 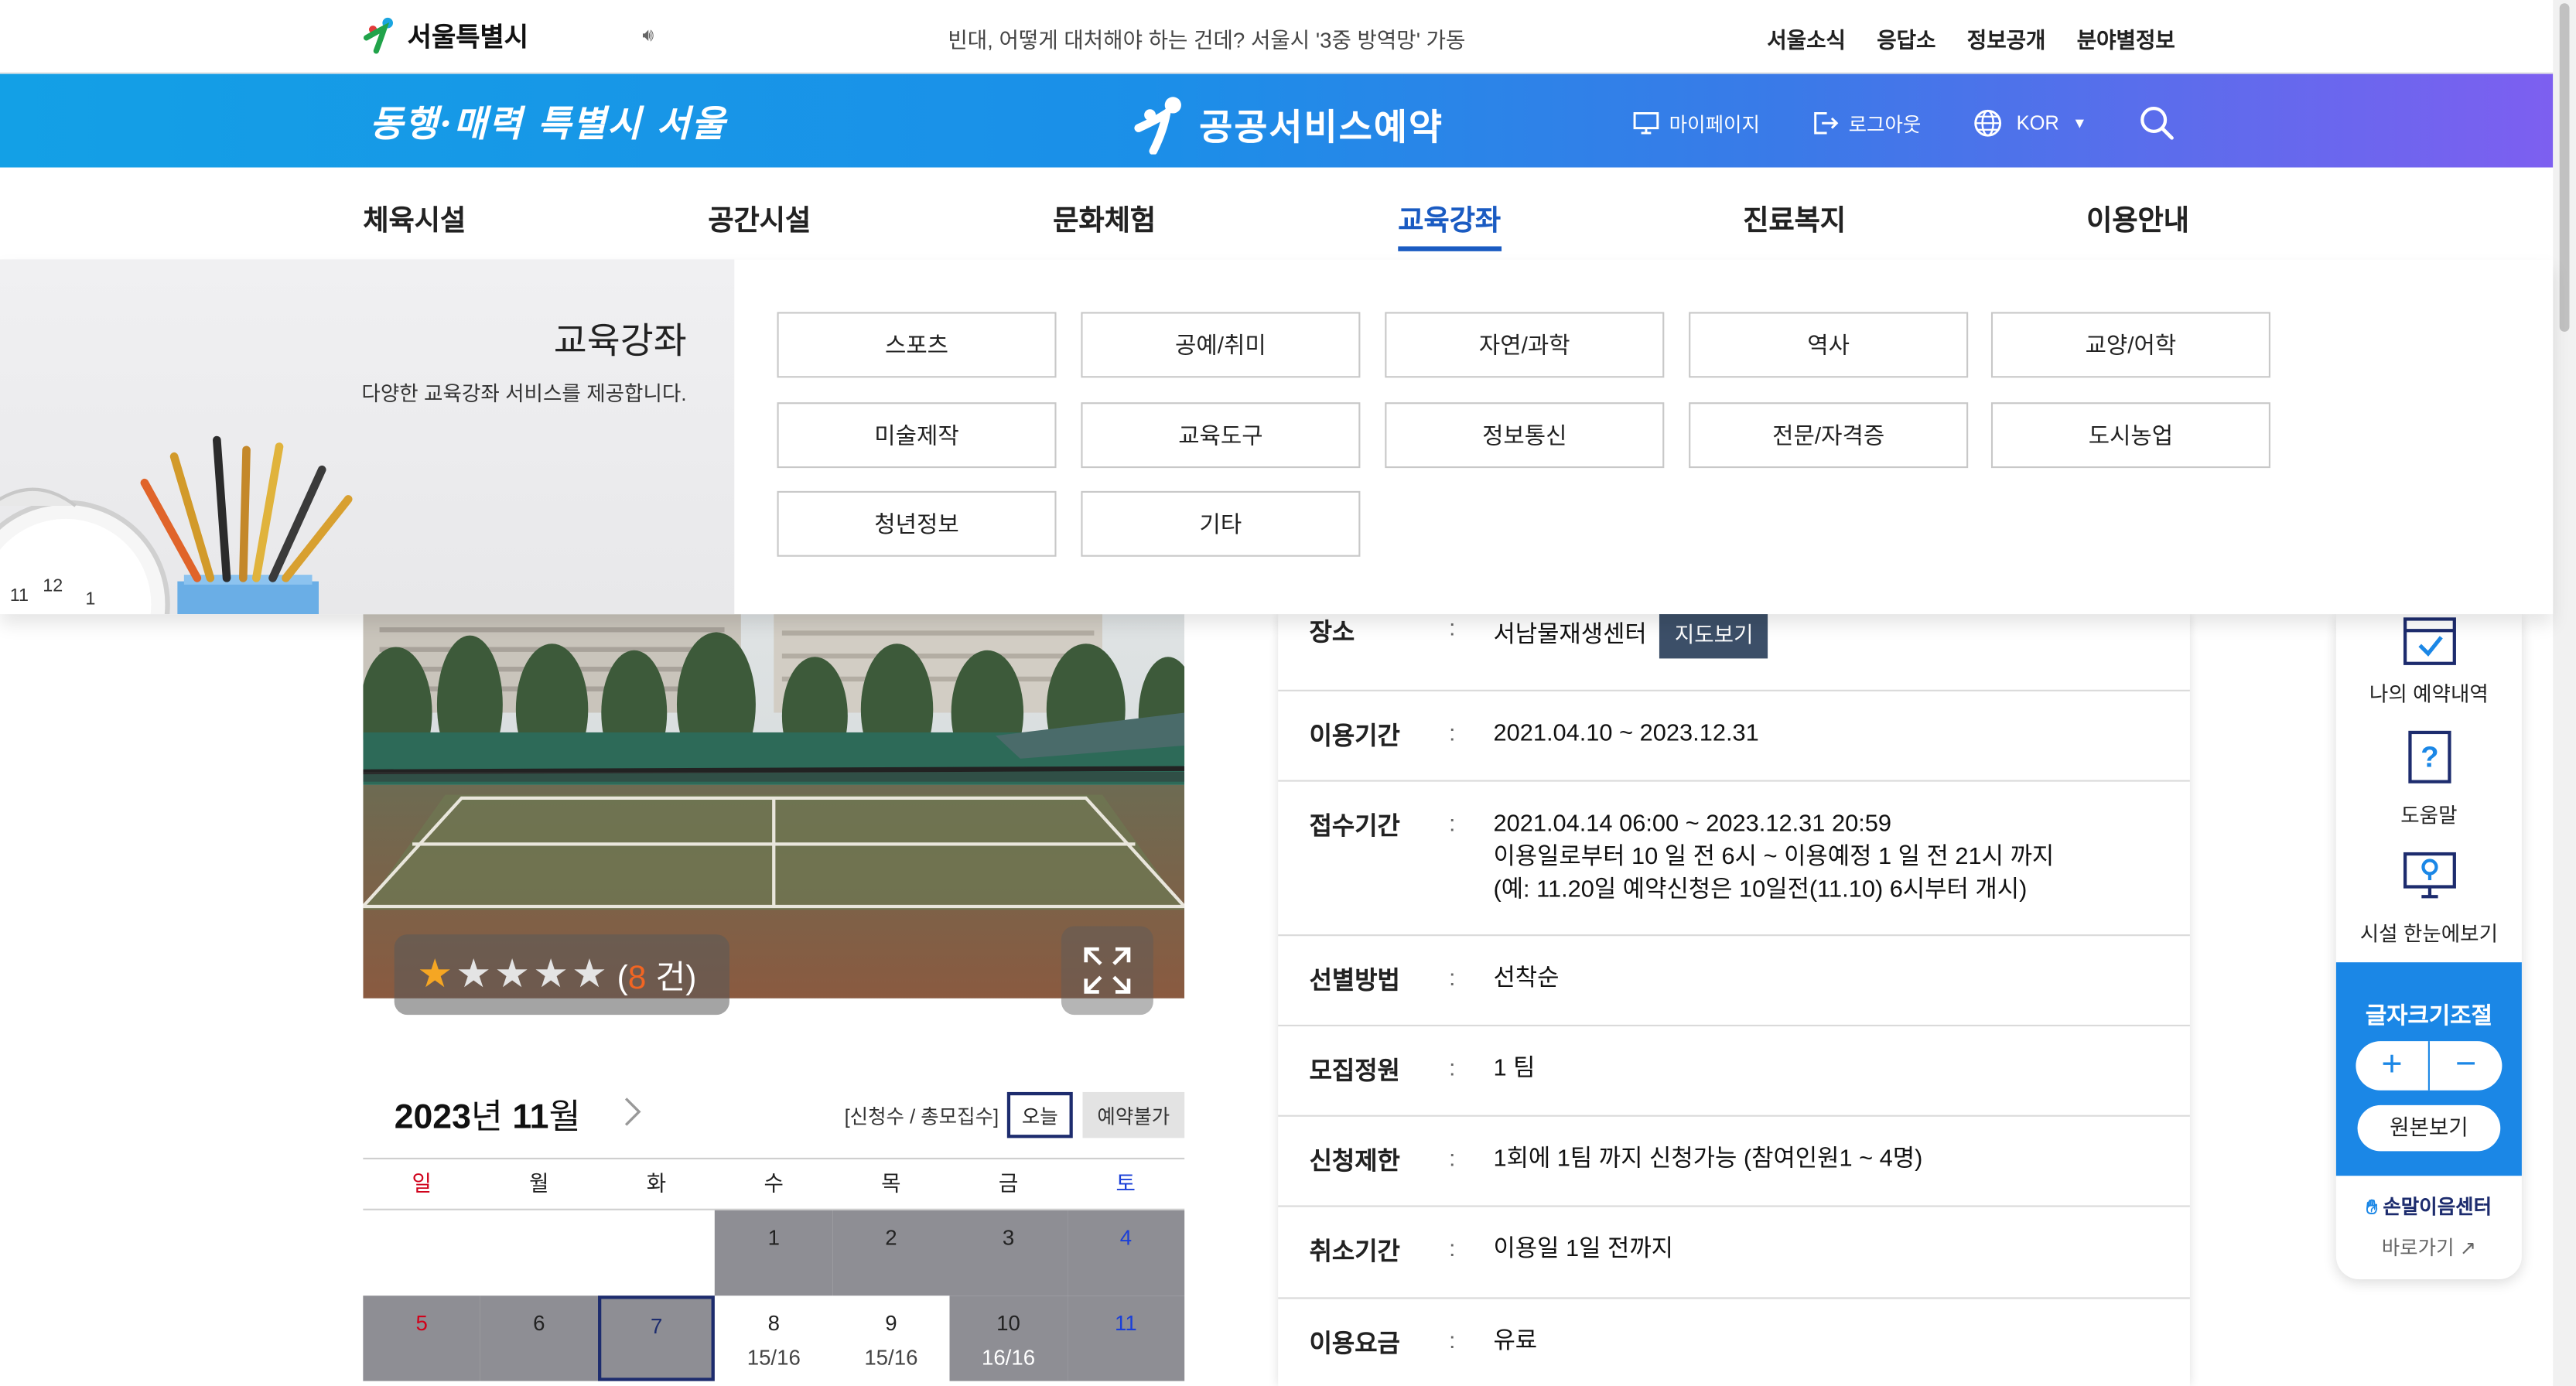 What do you see at coordinates (2429, 1226) in the screenshot?
I see `sign-language-center-link: ✋︎ 손말이음센터 바로가기 ↗︎` at bounding box center [2429, 1226].